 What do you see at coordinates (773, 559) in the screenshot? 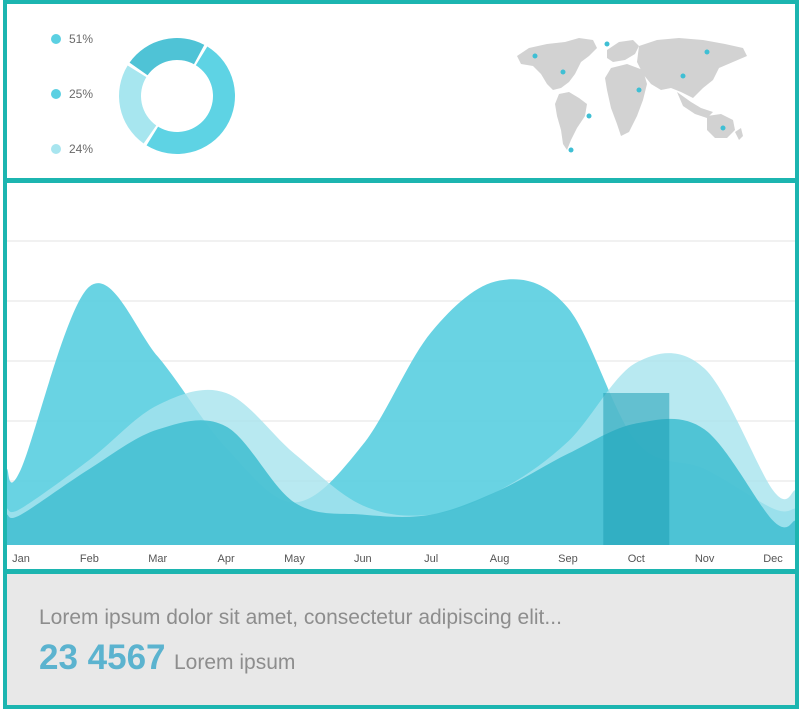
I see `month-label: Dec` at bounding box center [773, 559].